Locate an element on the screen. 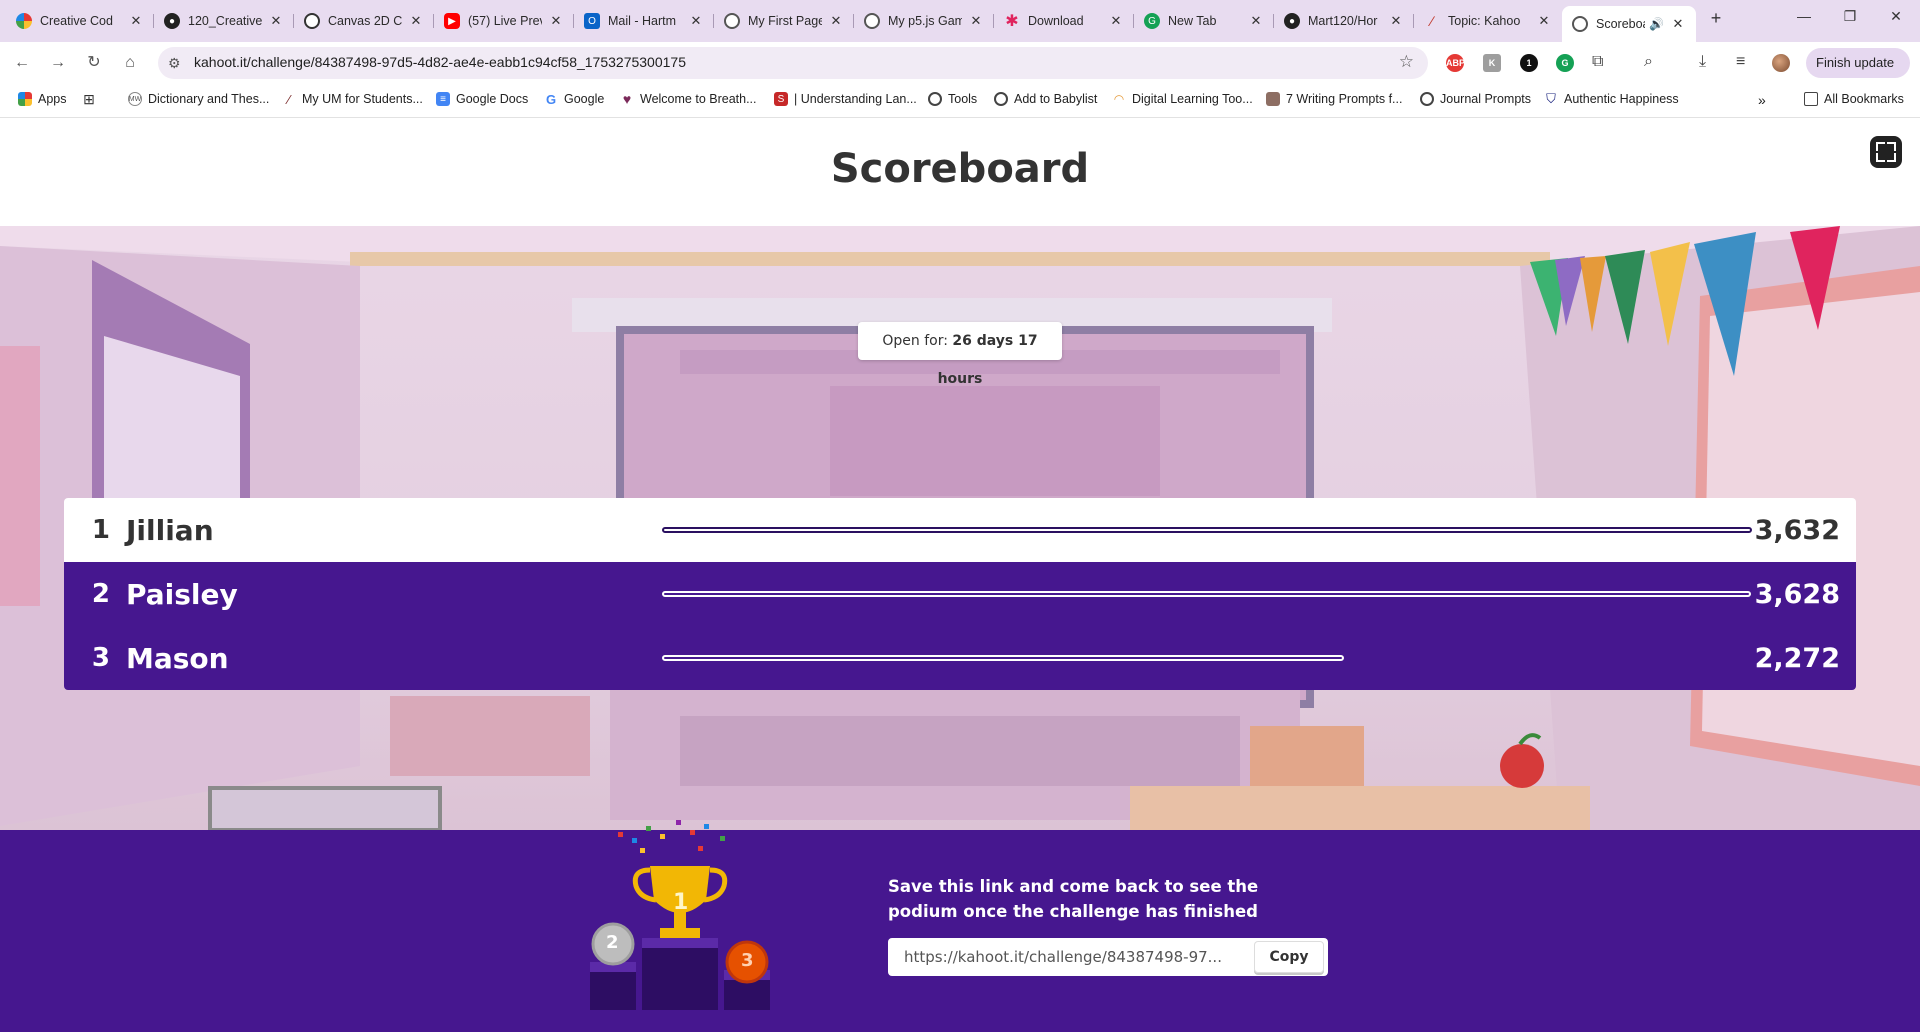 The width and height of the screenshot is (1920, 1032). new-tab-button: + is located at coordinates (1716, 20).